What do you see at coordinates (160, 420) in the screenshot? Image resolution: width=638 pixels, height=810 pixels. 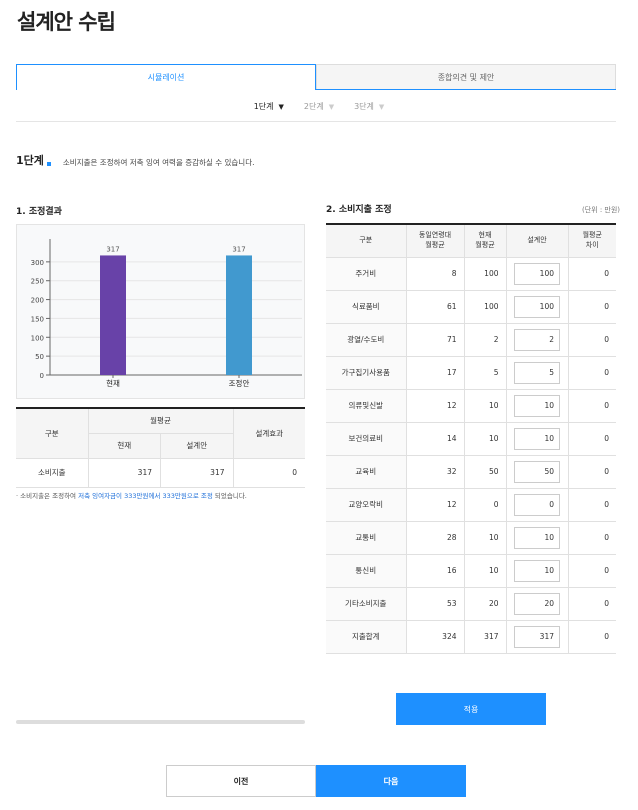 I see `col-header-monthly-avg: 월평균` at bounding box center [160, 420].